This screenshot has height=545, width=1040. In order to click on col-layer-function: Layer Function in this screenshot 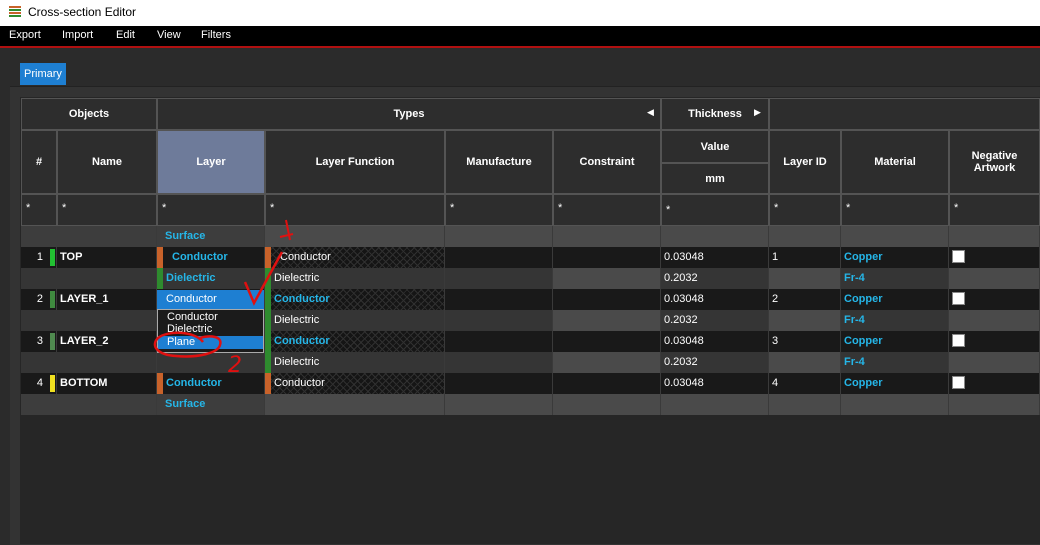, I will do `click(355, 162)`.